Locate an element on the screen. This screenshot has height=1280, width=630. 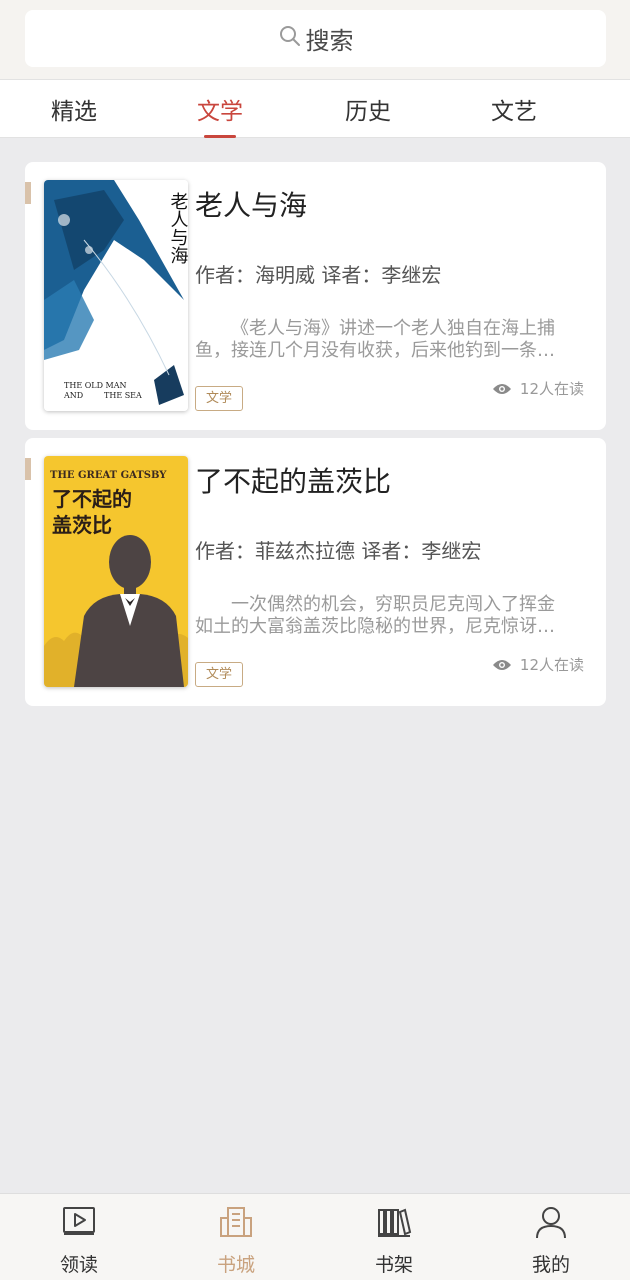
search-icon is located at coordinates (289, 35).